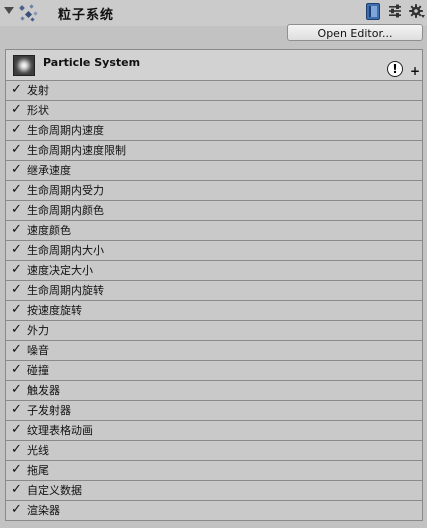 Image resolution: width=427 pixels, height=528 pixels. Describe the element at coordinates (214, 451) in the screenshot. I see `module-row-lights: ✓ 光线` at that location.